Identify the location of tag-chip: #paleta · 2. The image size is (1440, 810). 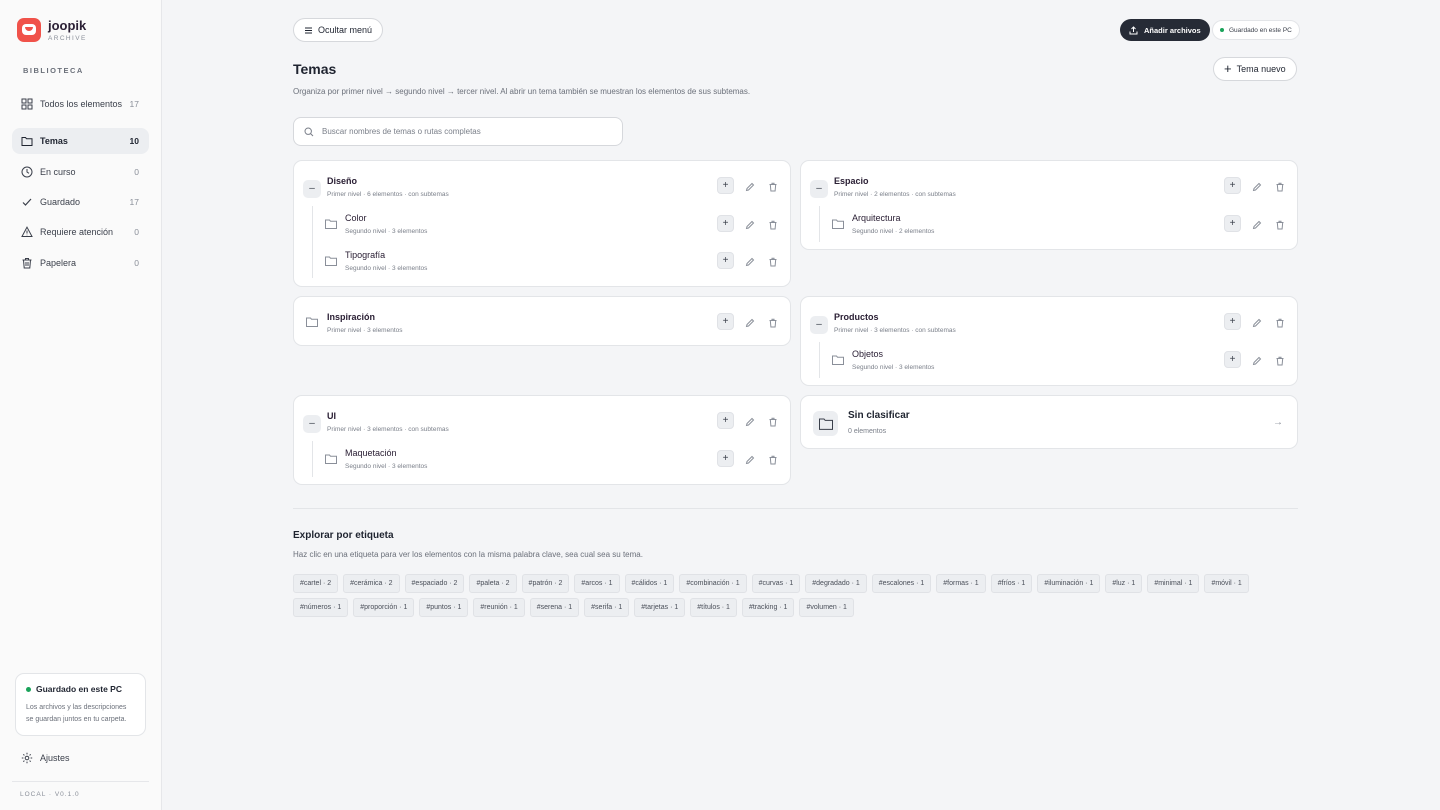
(493, 583).